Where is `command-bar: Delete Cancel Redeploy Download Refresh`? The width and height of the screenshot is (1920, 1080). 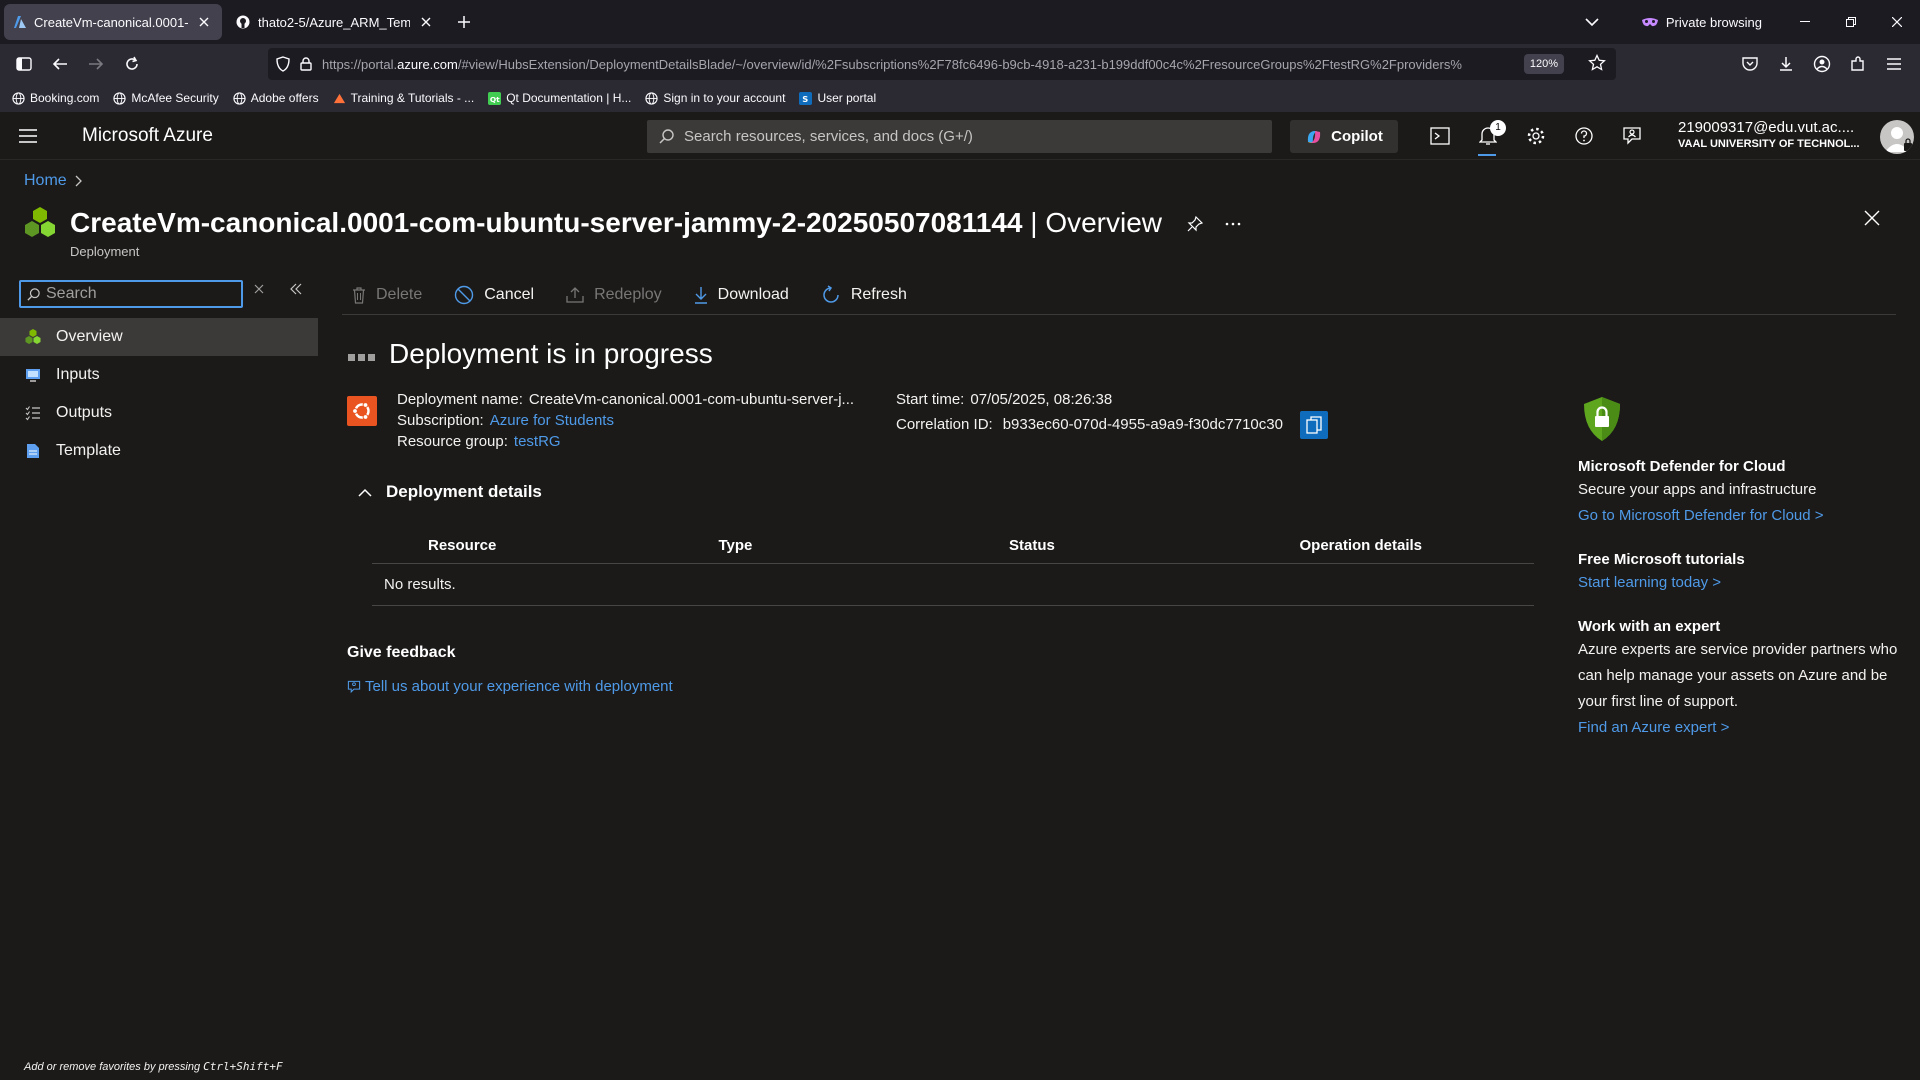 command-bar: Delete Cancel Redeploy Download Refresh is located at coordinates (1119, 295).